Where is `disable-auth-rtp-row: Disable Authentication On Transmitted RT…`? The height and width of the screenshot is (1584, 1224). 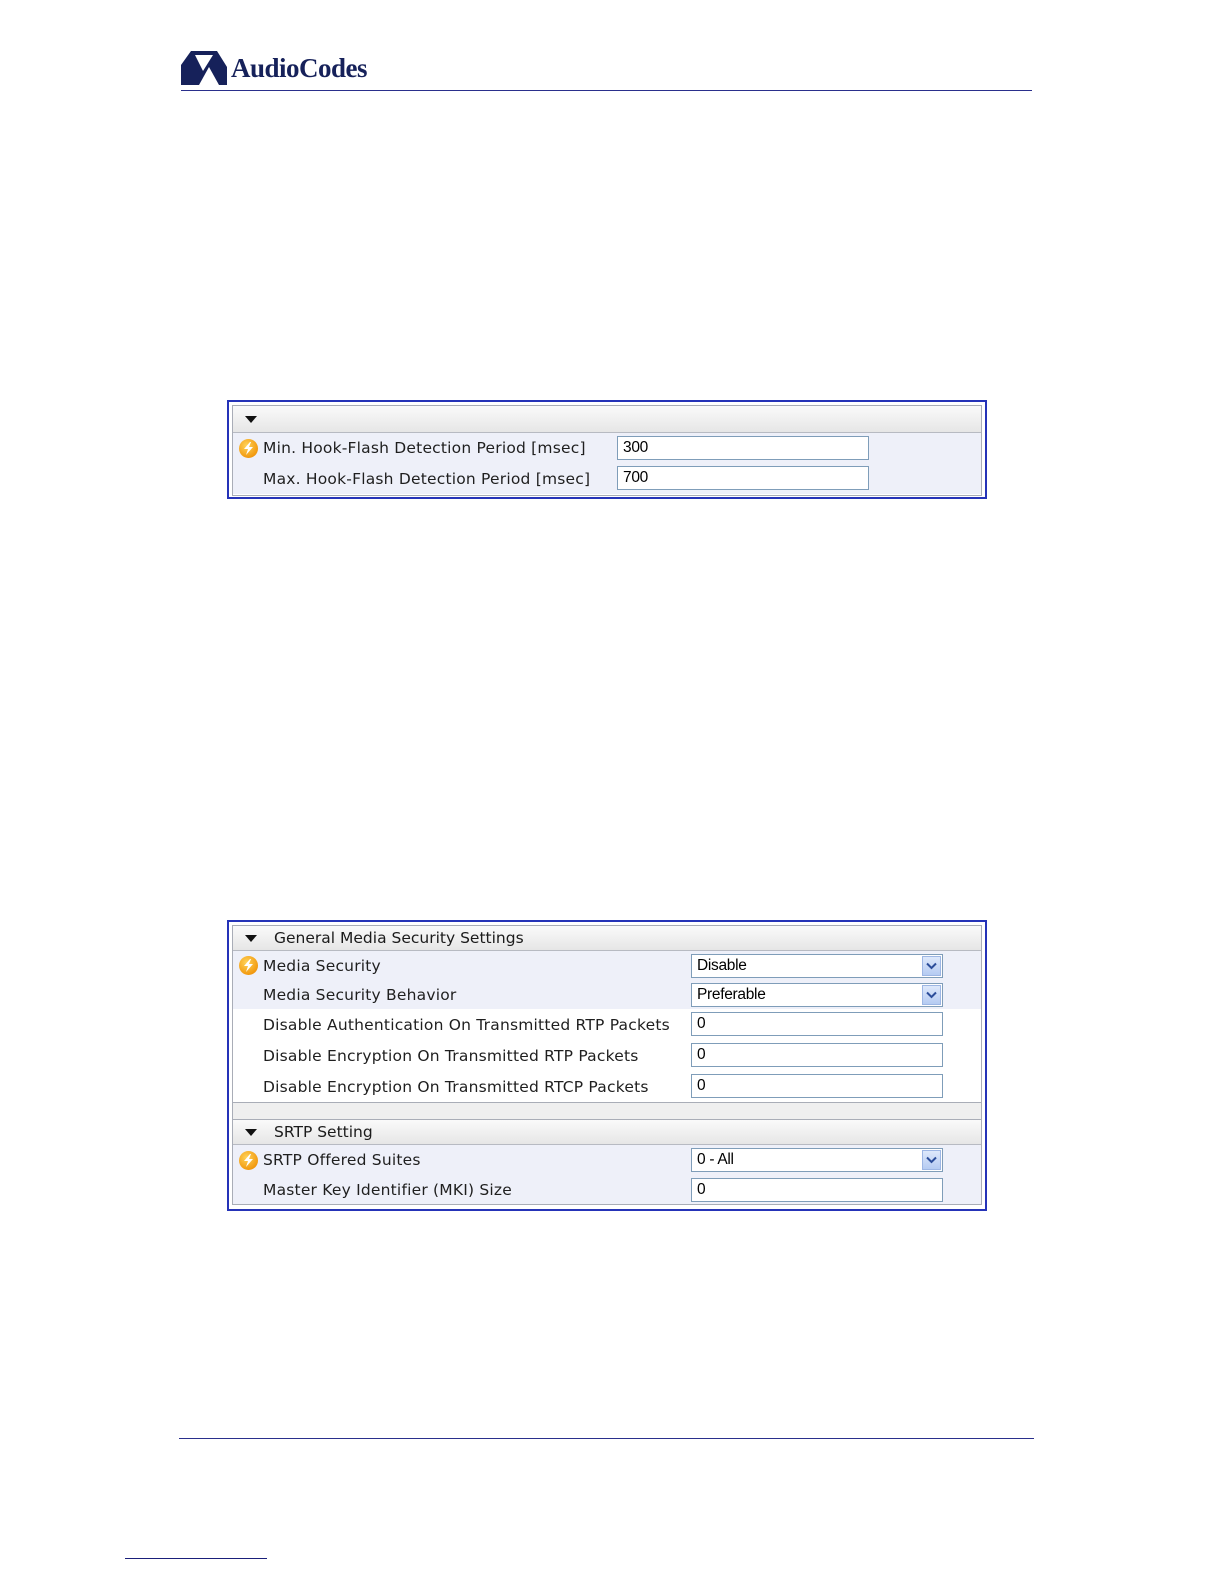
disable-auth-rtp-row: Disable Authentication On Transmitted RT… is located at coordinates (607, 1024).